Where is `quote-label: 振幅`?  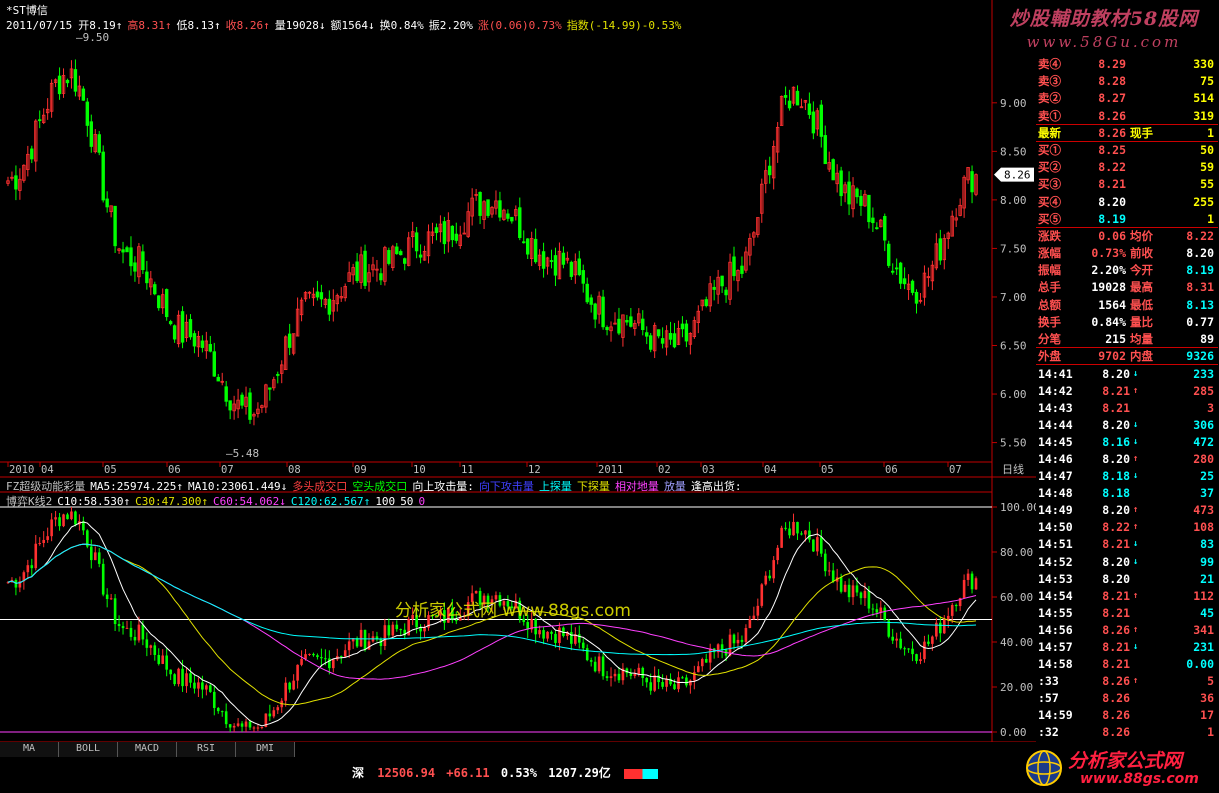 quote-label: 振幅 is located at coordinates (1049, 270).